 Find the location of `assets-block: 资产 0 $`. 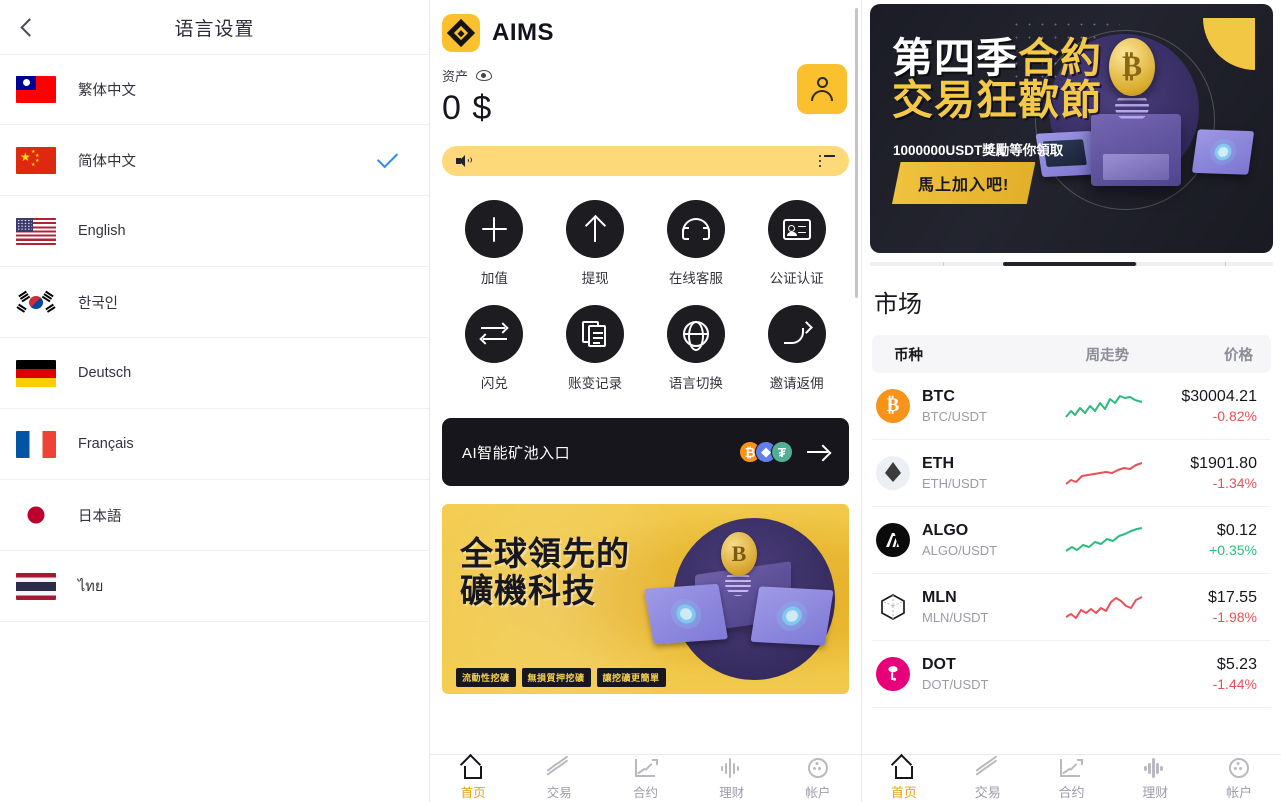

assets-block: 资产 0 $ is located at coordinates (645, 93).